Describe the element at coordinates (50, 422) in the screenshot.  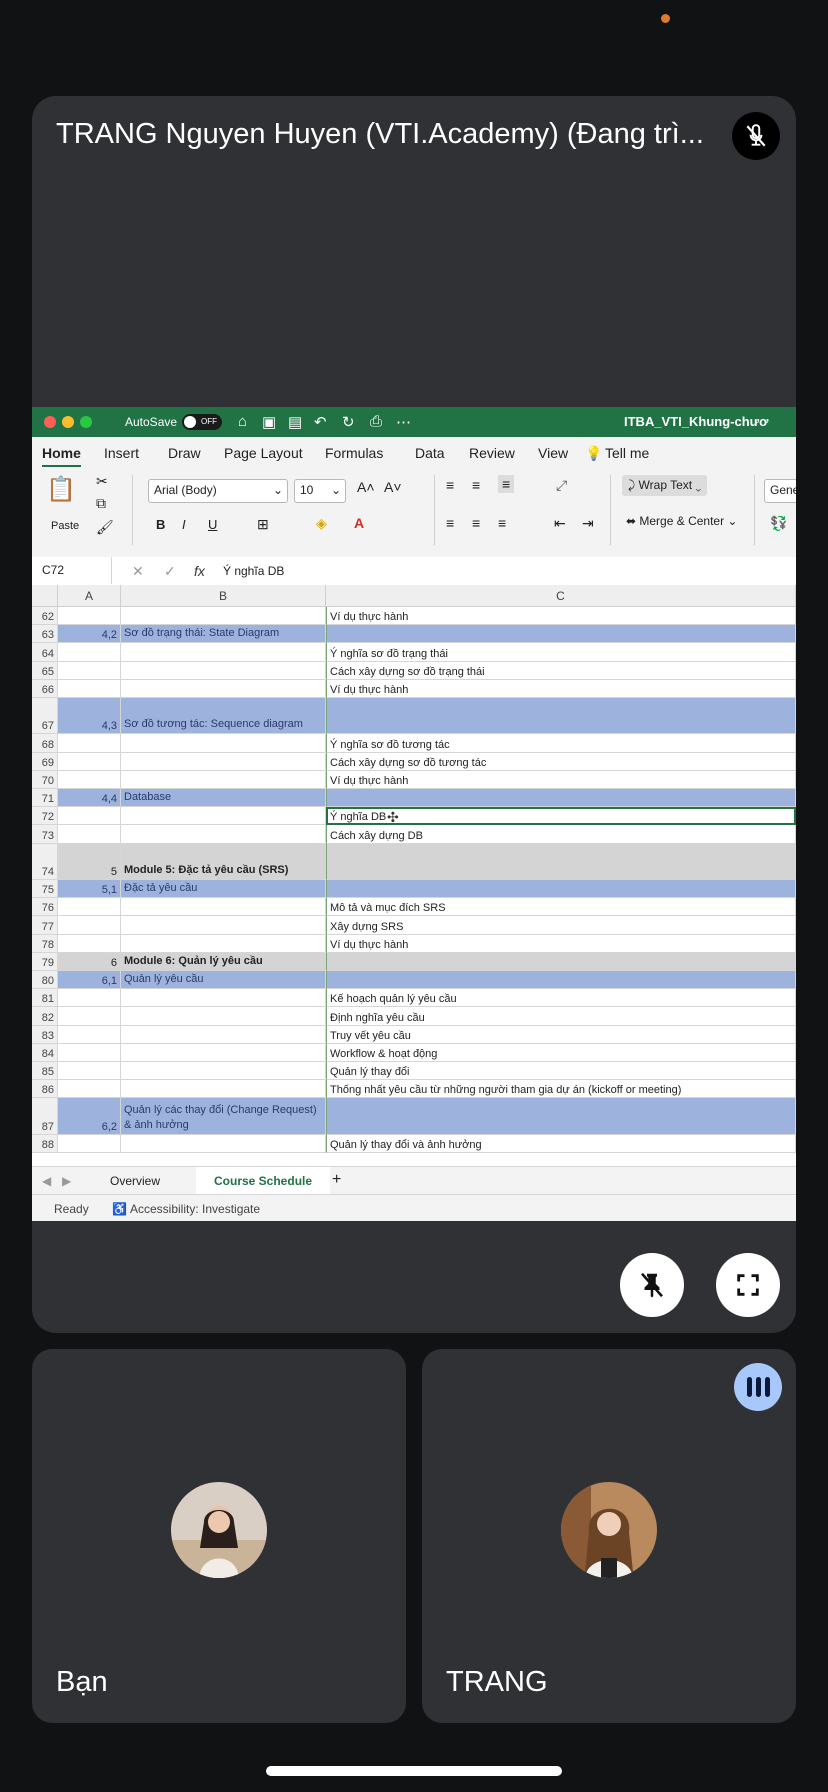
I see `close-window-dot` at that location.